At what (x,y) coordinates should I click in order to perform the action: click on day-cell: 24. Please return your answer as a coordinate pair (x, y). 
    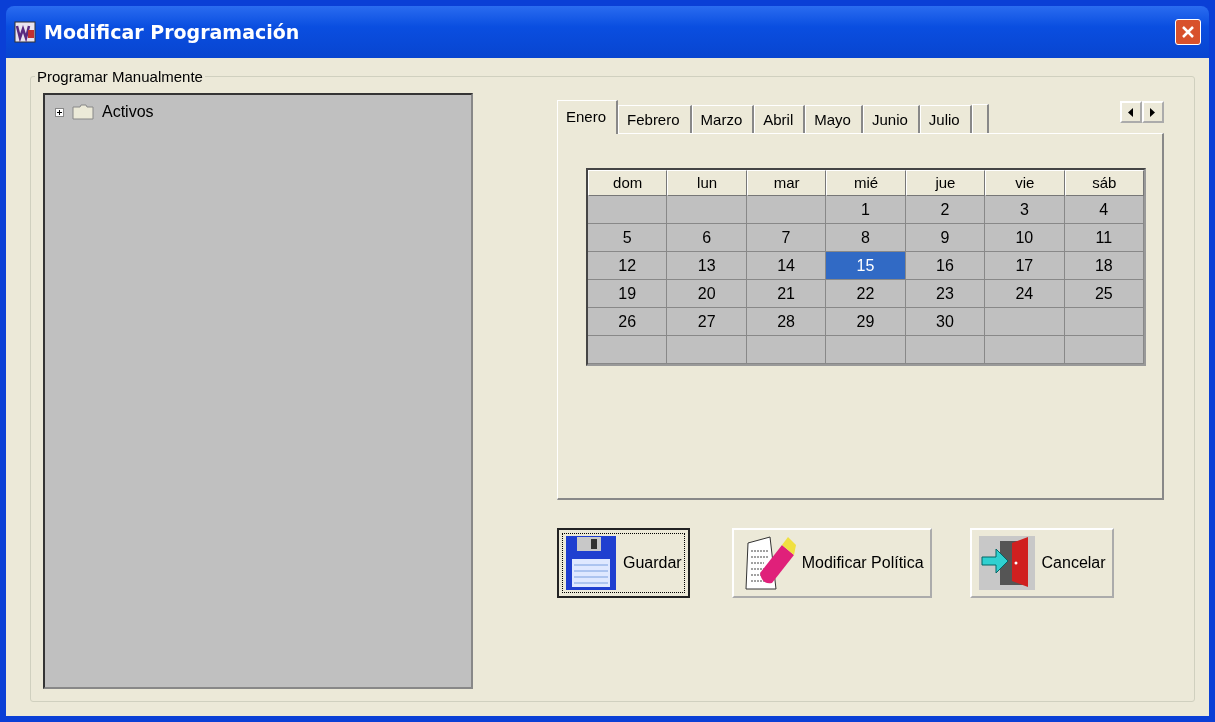
    Looking at the image, I should click on (1025, 294).